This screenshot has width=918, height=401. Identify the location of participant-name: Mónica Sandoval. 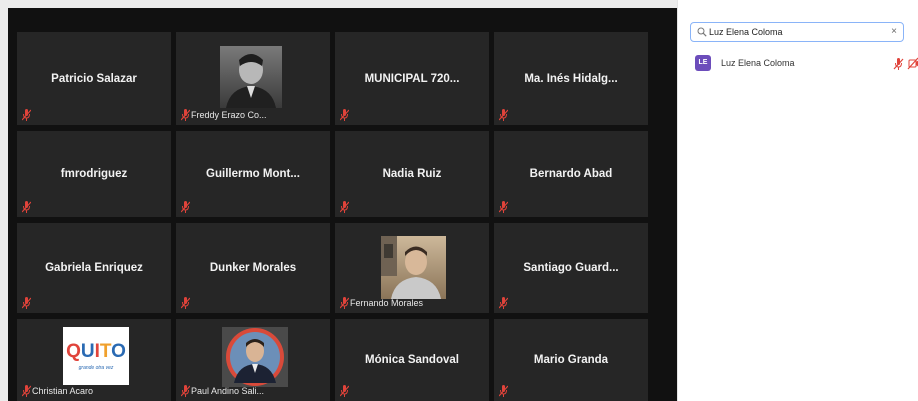
(412, 360).